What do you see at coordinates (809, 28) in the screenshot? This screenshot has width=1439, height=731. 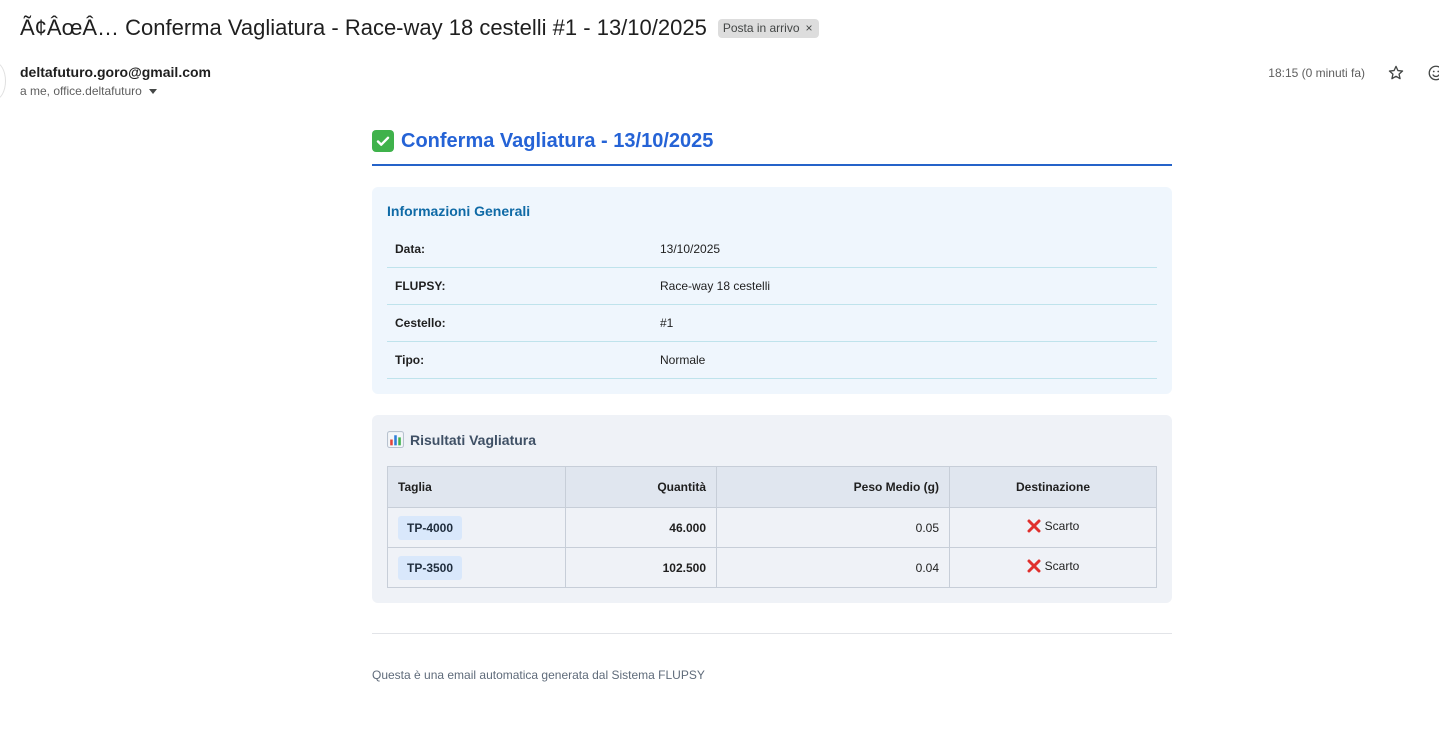 I see `remove-label-button: ×` at bounding box center [809, 28].